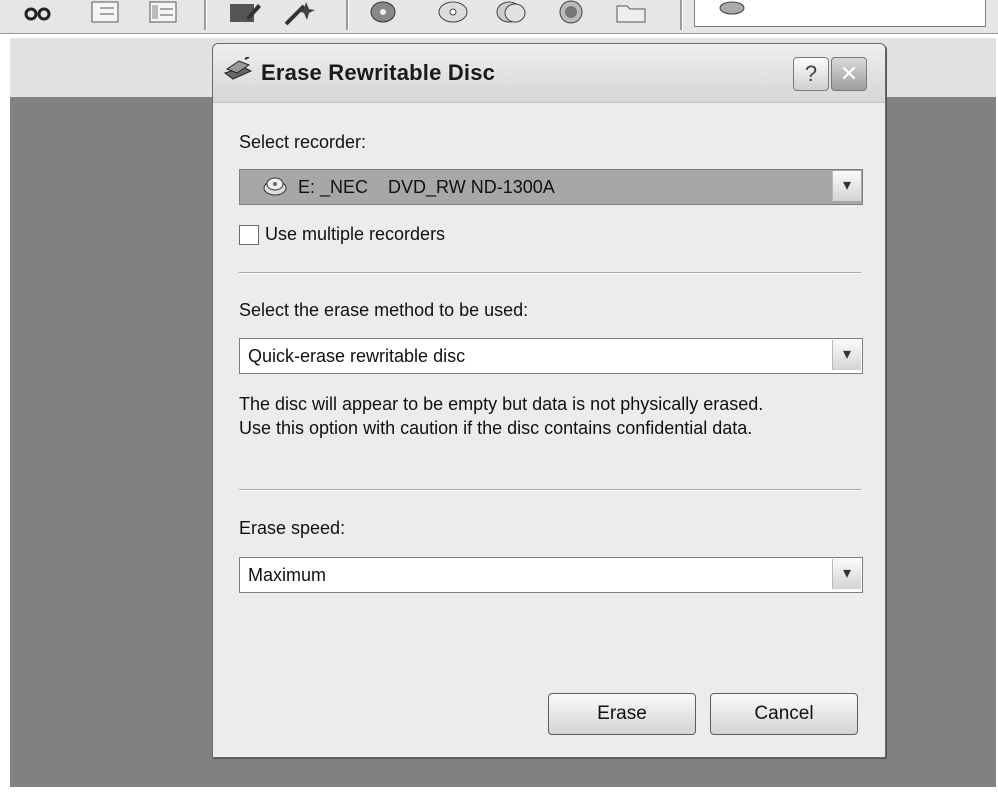  I want to click on erase-method-dropdown: Quick-erase rewritable disc ▾, so click(551, 356).